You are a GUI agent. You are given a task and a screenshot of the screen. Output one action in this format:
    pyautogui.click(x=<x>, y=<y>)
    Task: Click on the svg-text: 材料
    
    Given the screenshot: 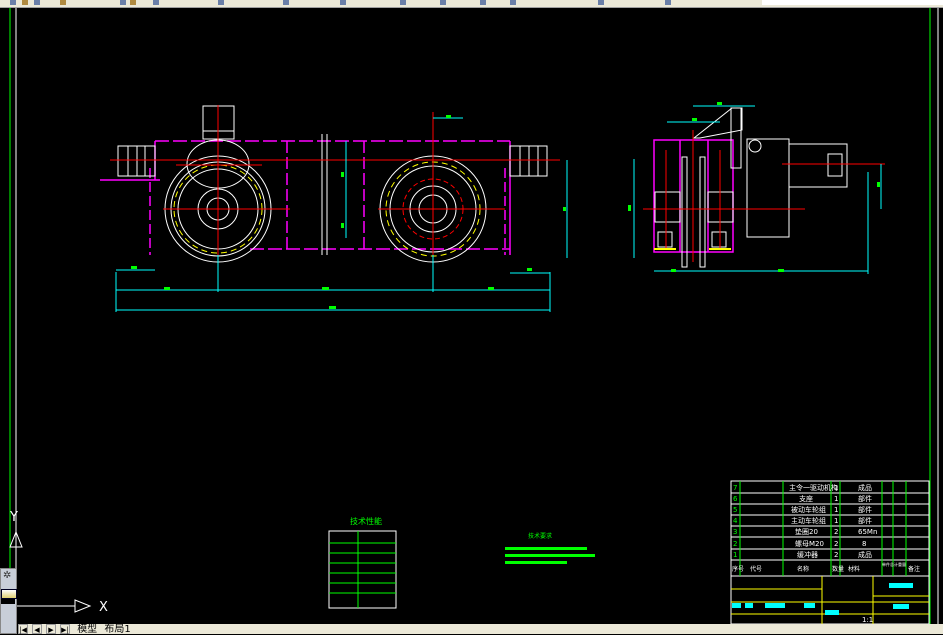 What is the action you would take?
    pyautogui.click(x=854, y=569)
    